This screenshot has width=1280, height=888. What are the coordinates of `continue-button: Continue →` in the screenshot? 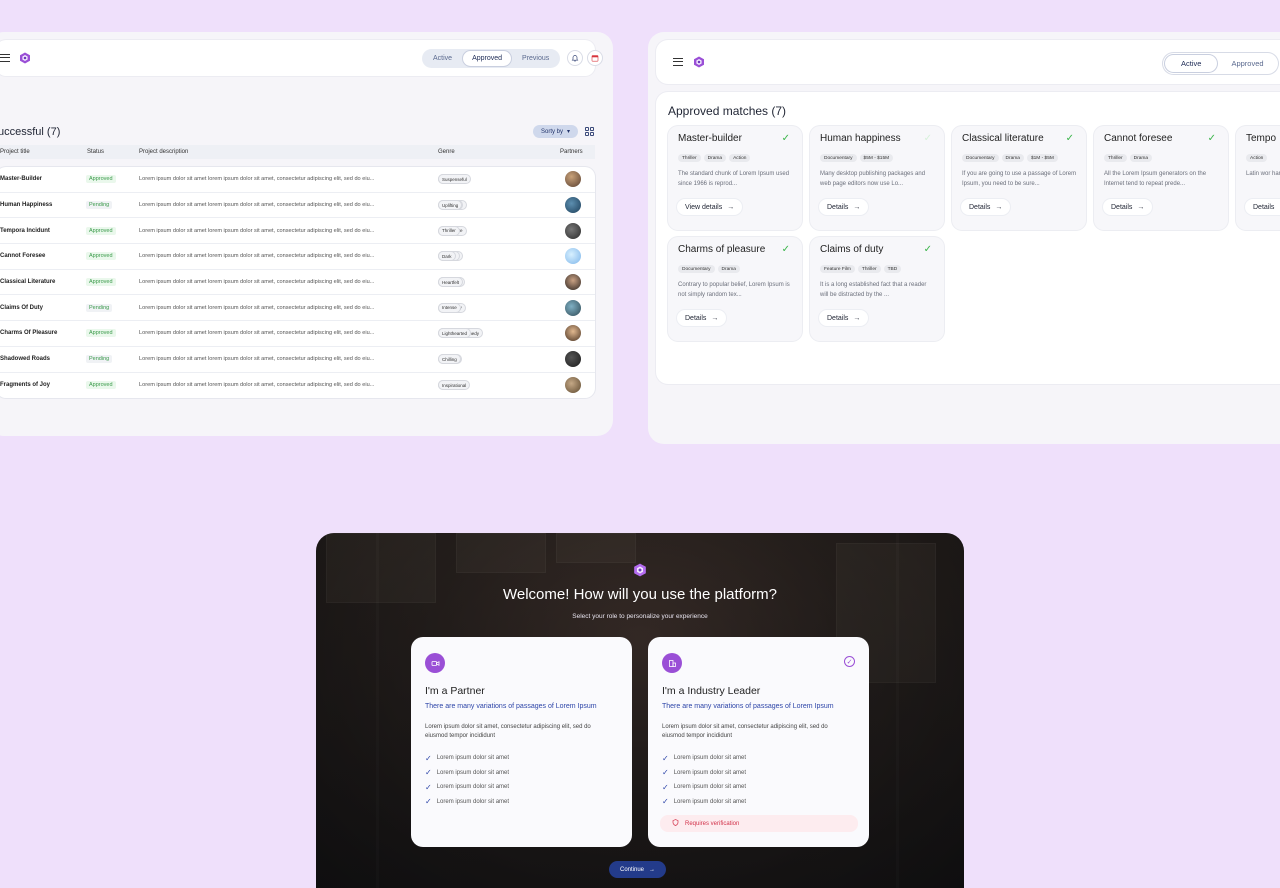 It's located at (638, 869).